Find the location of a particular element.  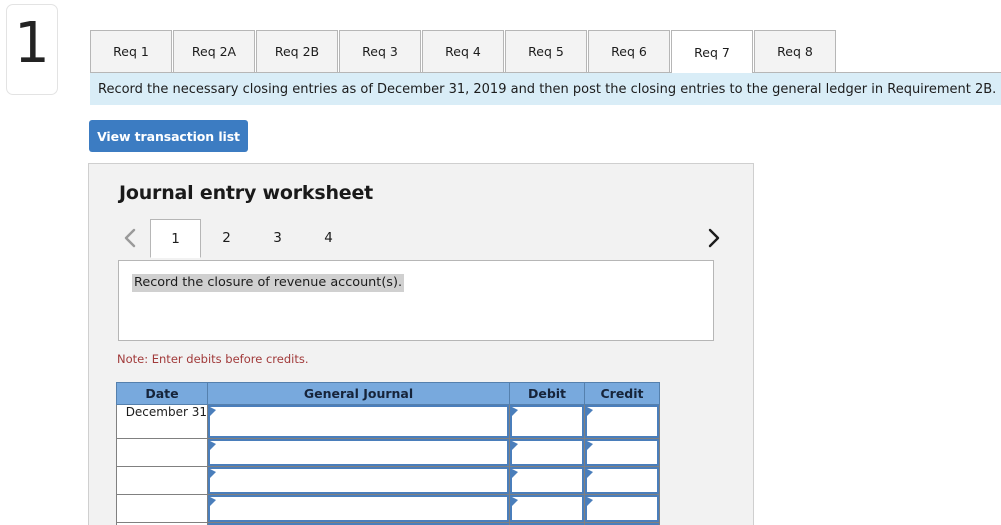

question-number-card: 1 is located at coordinates (32, 49).